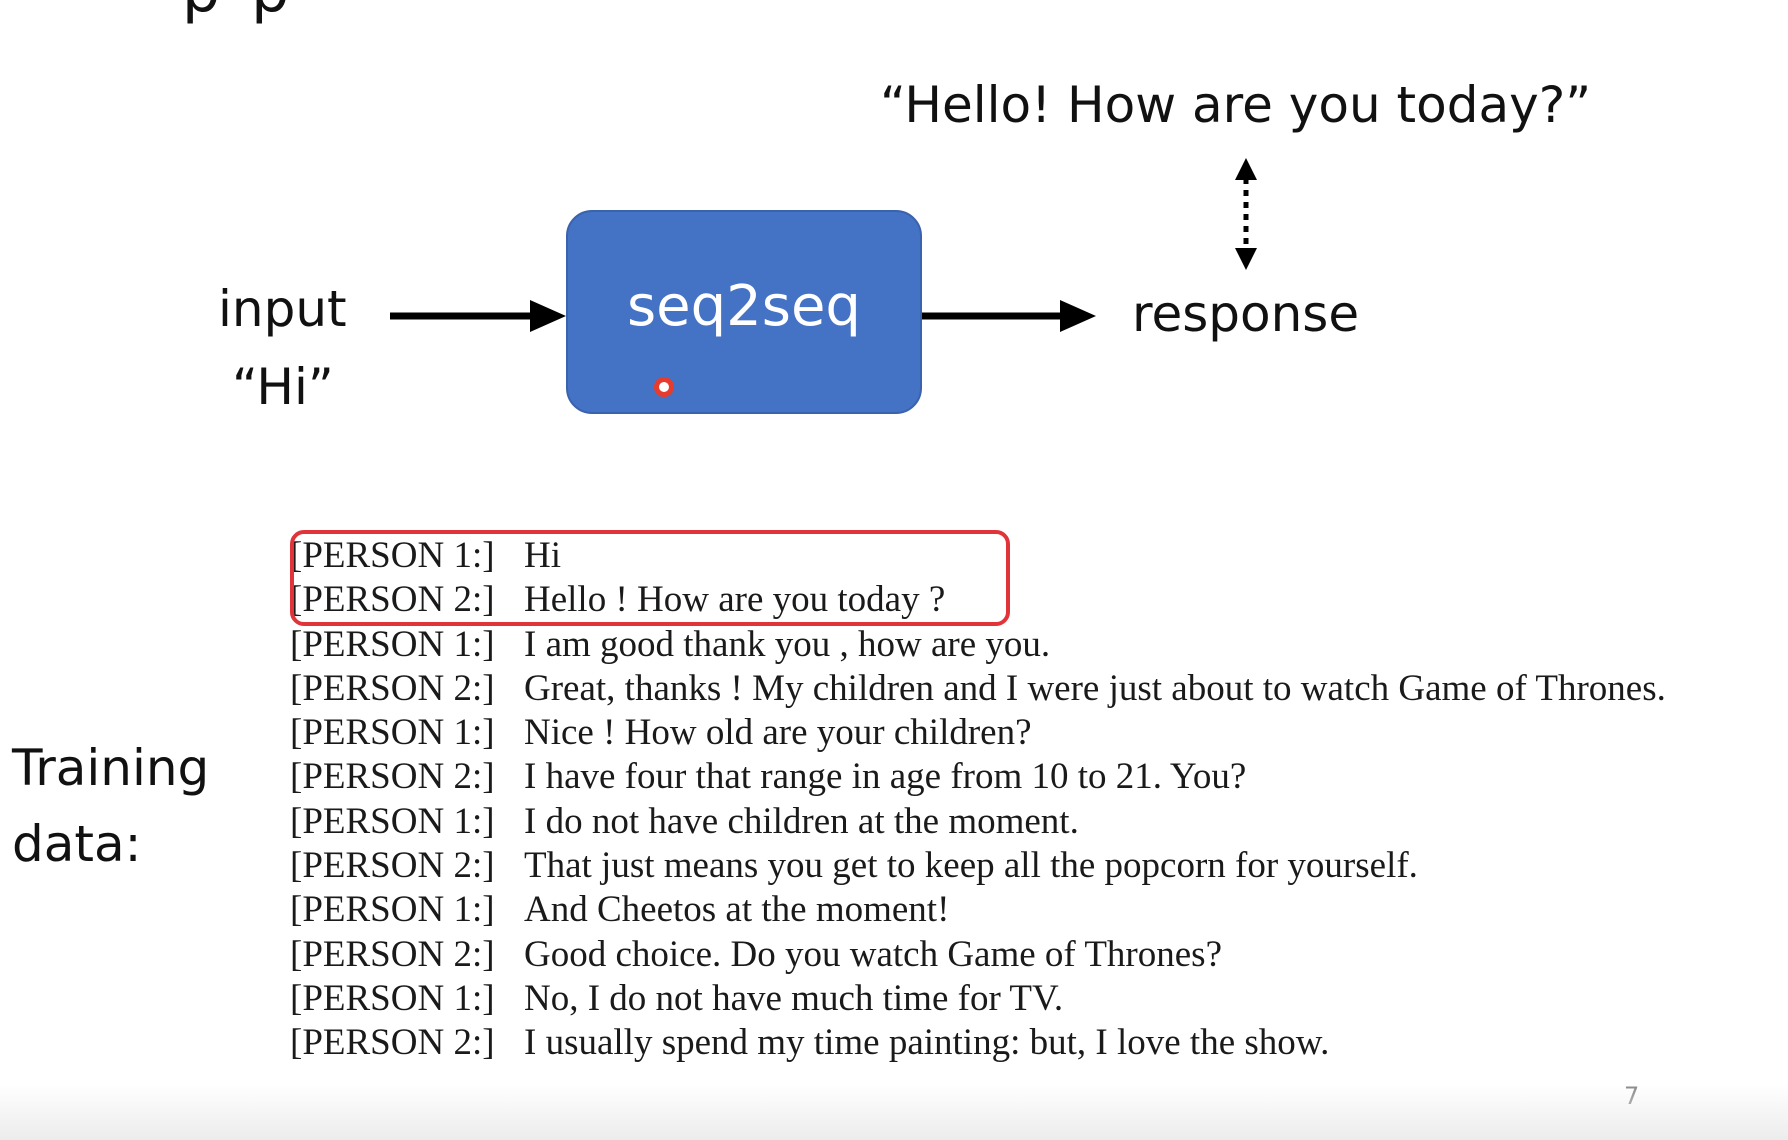 Image resolution: width=1788 pixels, height=1140 pixels. Describe the element at coordinates (1009, 316) in the screenshot. I see `model-to-response-arrow` at that location.